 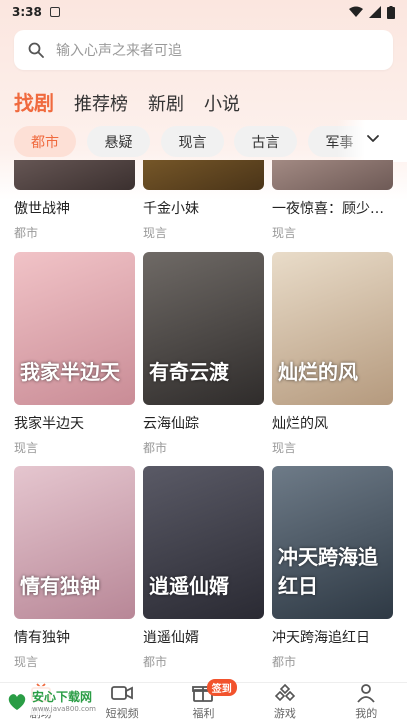 What do you see at coordinates (64, 709) in the screenshot?
I see `watermark-url: www.java800.com` at bounding box center [64, 709].